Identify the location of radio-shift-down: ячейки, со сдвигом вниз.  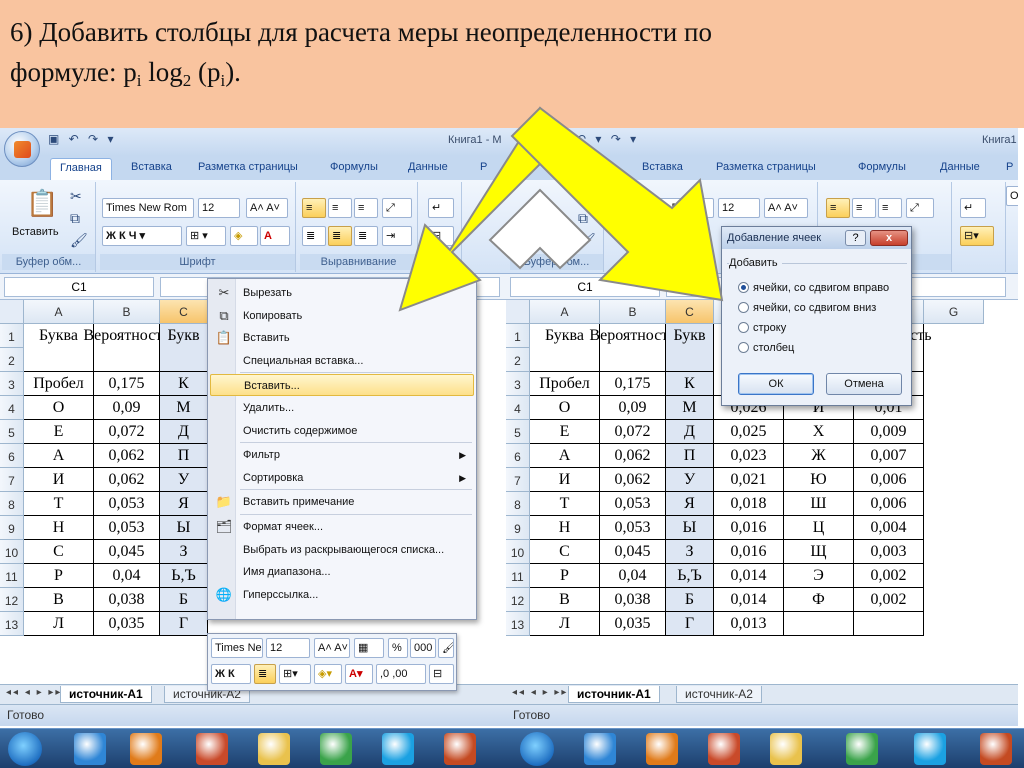
(807, 308).